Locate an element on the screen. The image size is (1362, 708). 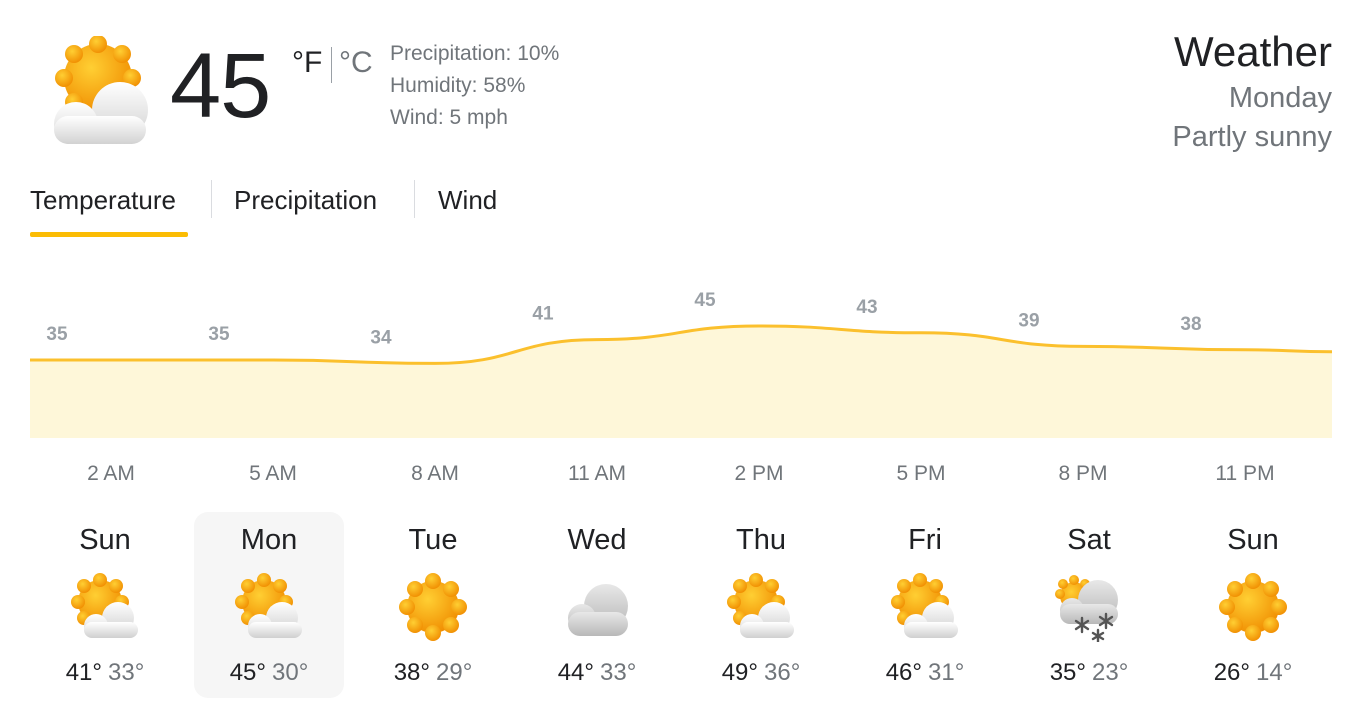
day-temps: 41° 33° is located at coordinates (105, 673).